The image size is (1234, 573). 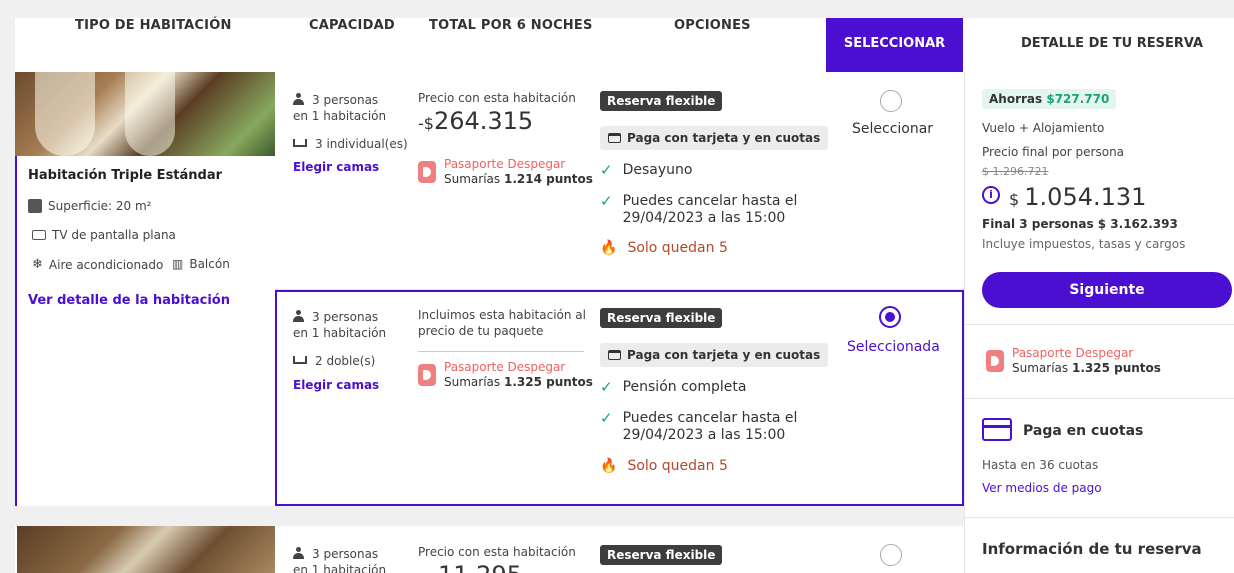 What do you see at coordinates (1073, 361) in the screenshot?
I see `summary-passport-points: Pasaporte Despegar Sumarías 1.325 puntos` at bounding box center [1073, 361].